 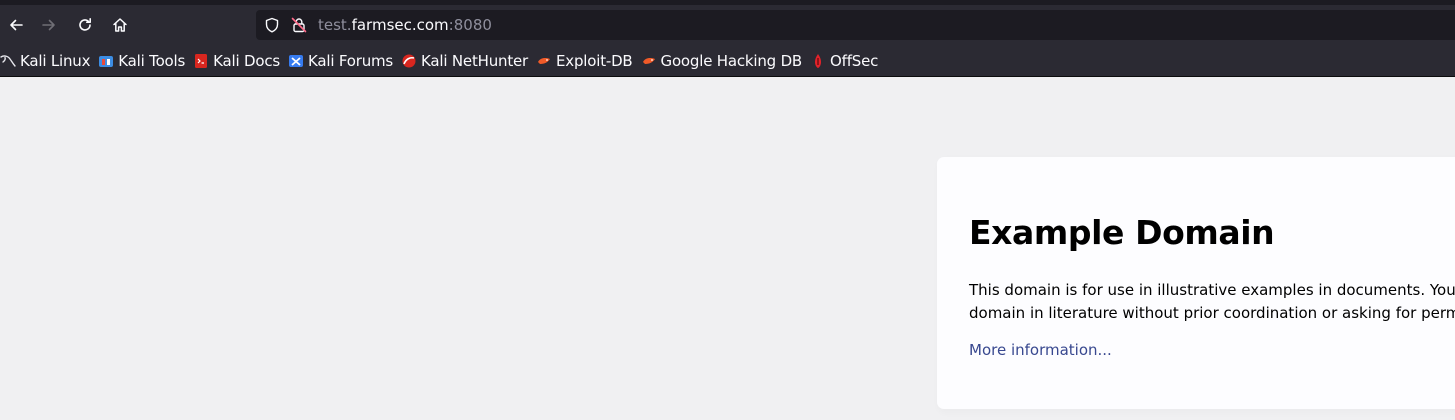 What do you see at coordinates (731, 60) in the screenshot?
I see `bookmark-label: Google Hacking DB` at bounding box center [731, 60].